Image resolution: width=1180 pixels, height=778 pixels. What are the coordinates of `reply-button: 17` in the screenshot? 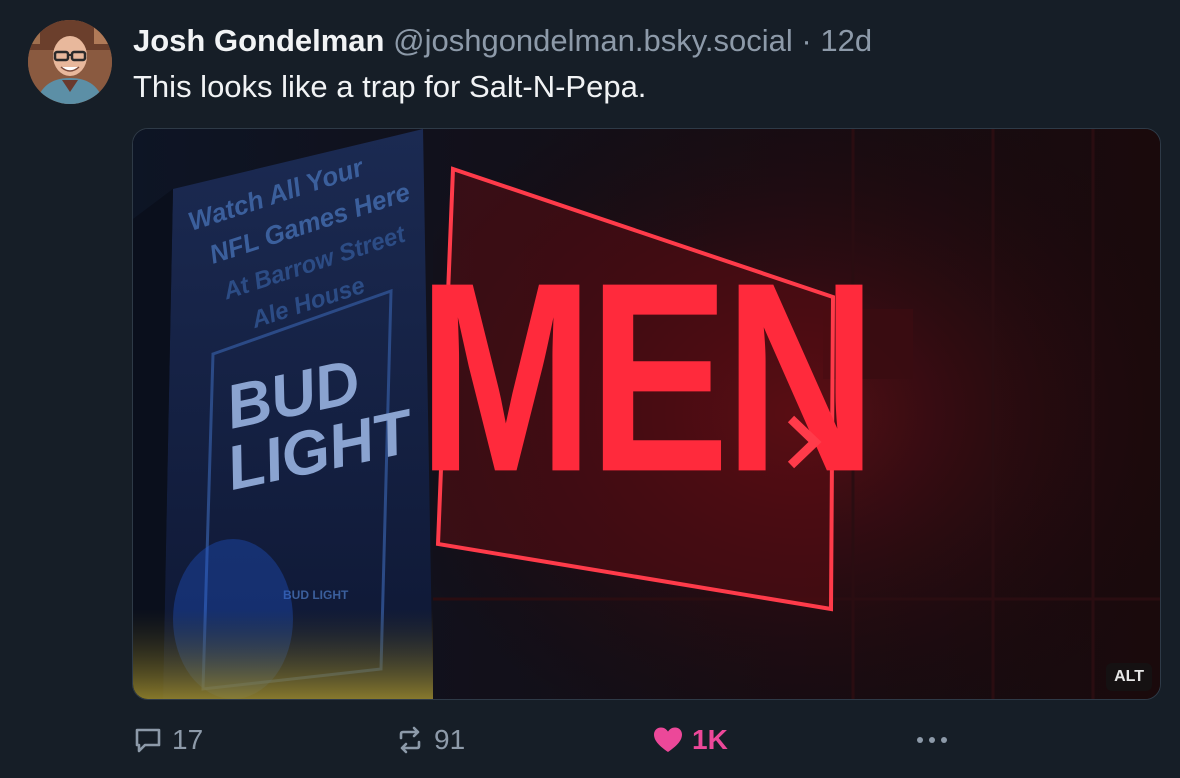 It's located at (167, 740).